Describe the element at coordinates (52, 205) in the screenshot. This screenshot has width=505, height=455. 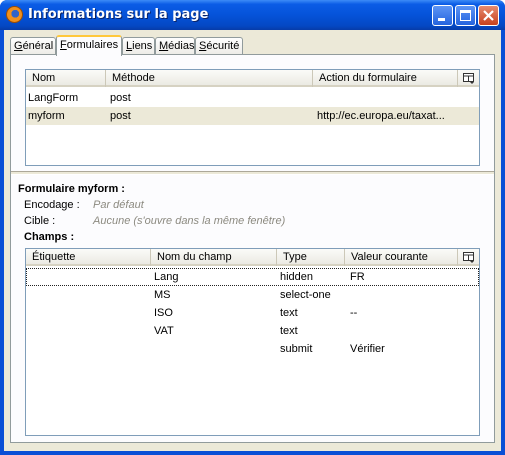
I see `encoding-label: Encodage :` at that location.